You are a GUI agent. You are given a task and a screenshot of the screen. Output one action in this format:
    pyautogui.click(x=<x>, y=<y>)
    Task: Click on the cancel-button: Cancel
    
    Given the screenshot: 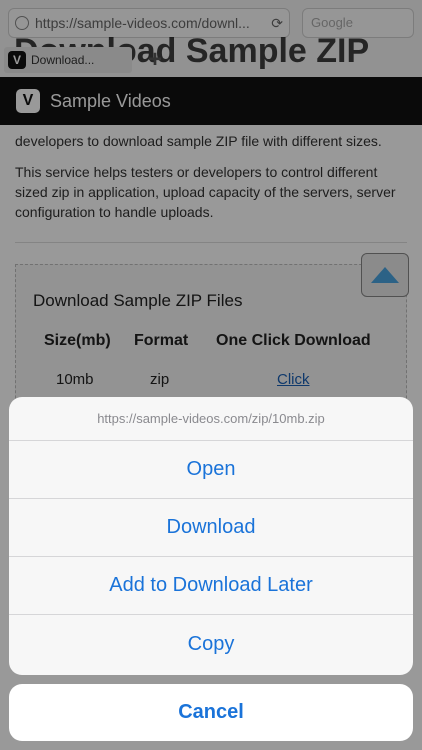 What is the action you would take?
    pyautogui.click(x=211, y=712)
    